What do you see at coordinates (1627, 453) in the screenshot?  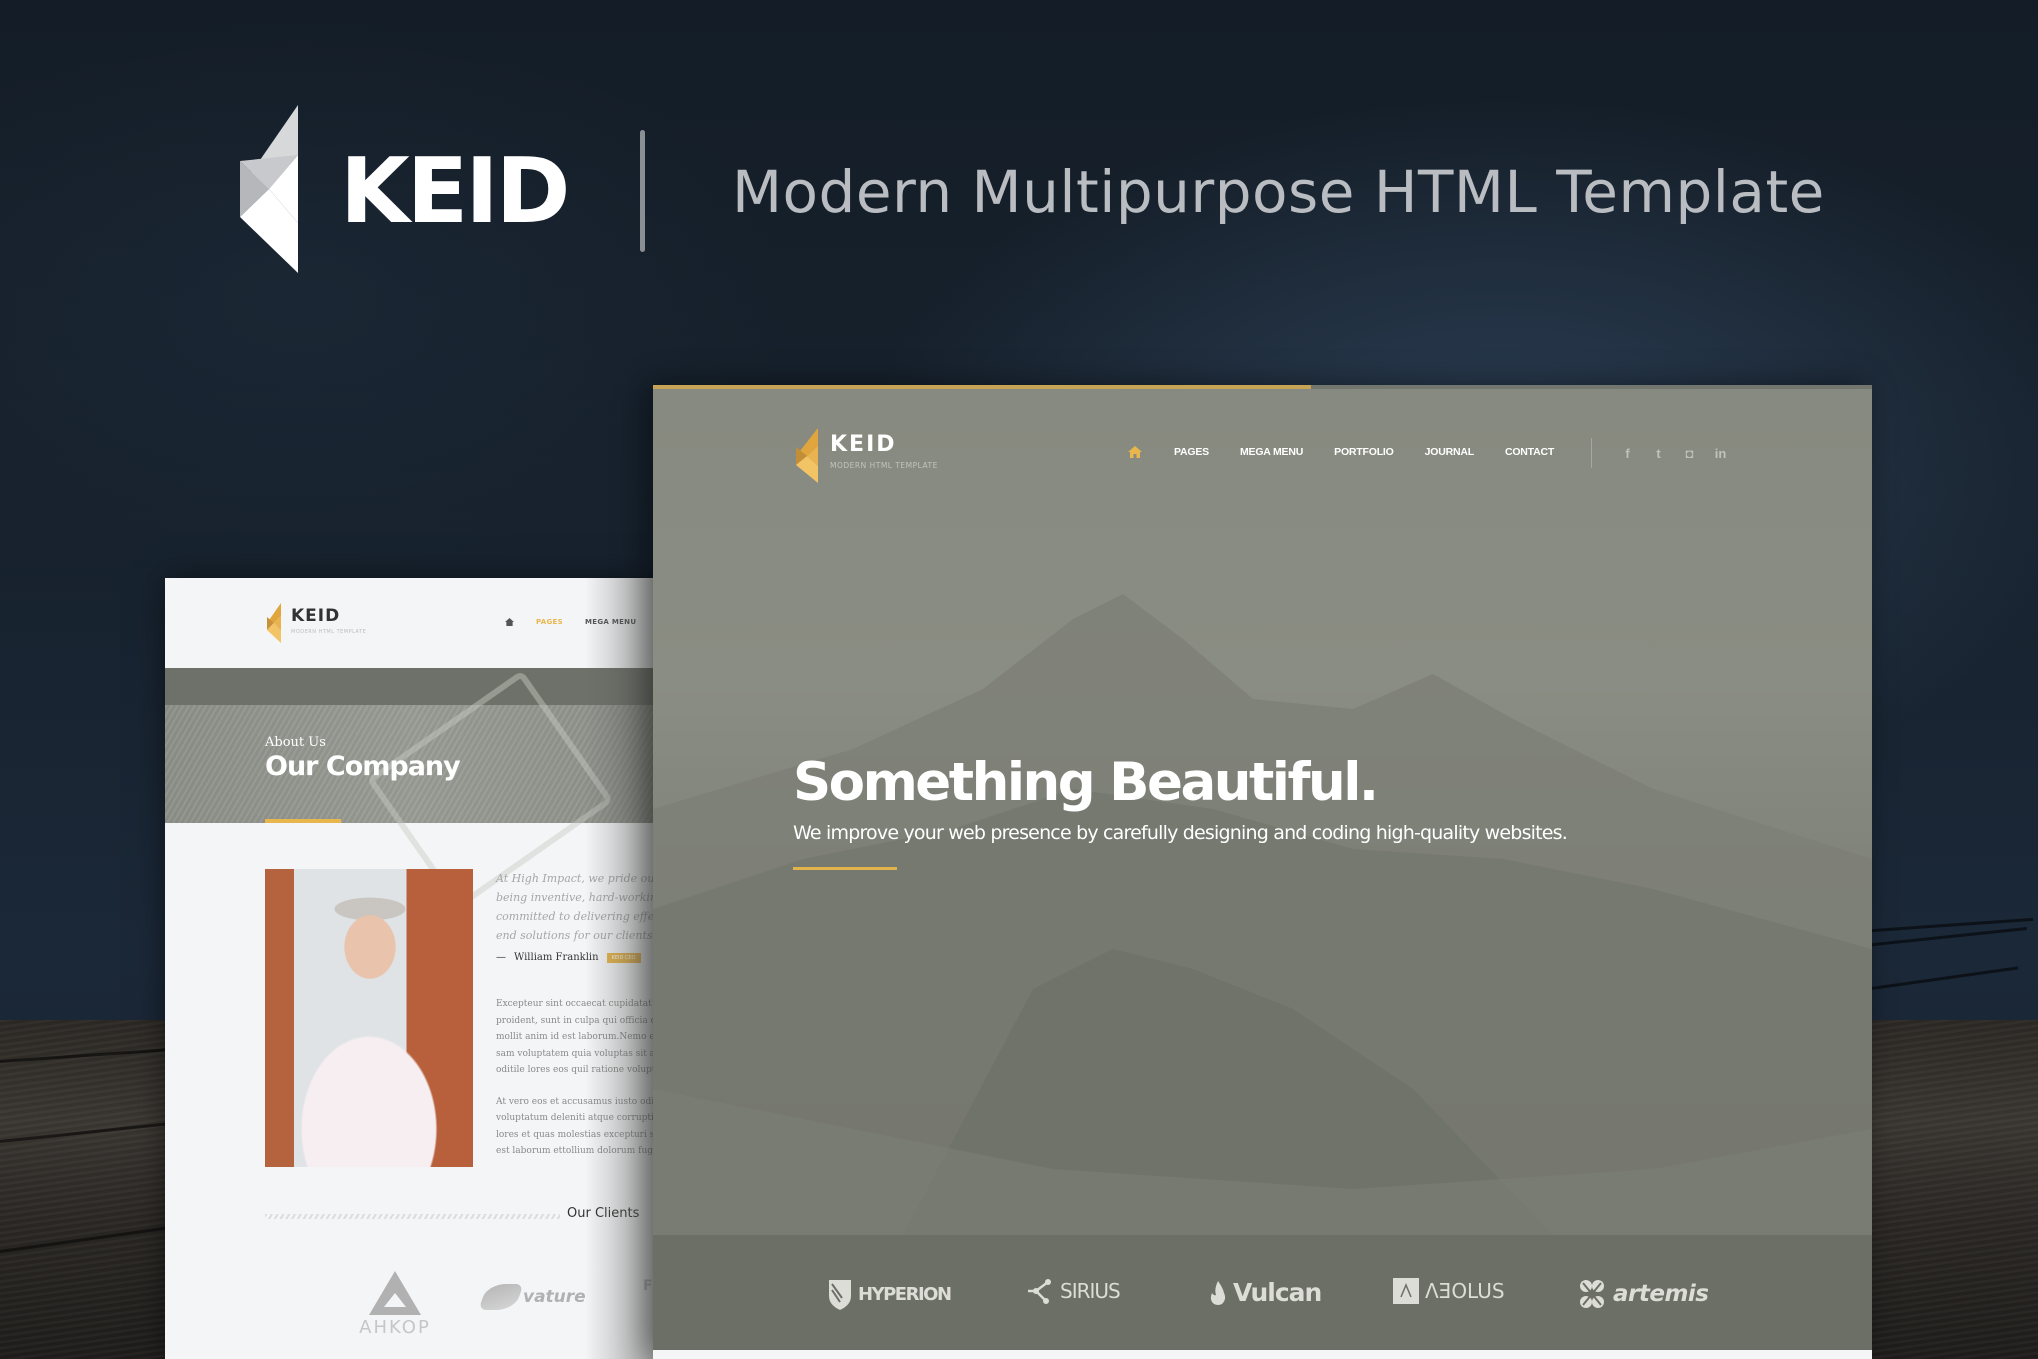 I see `facebook-icon: f` at bounding box center [1627, 453].